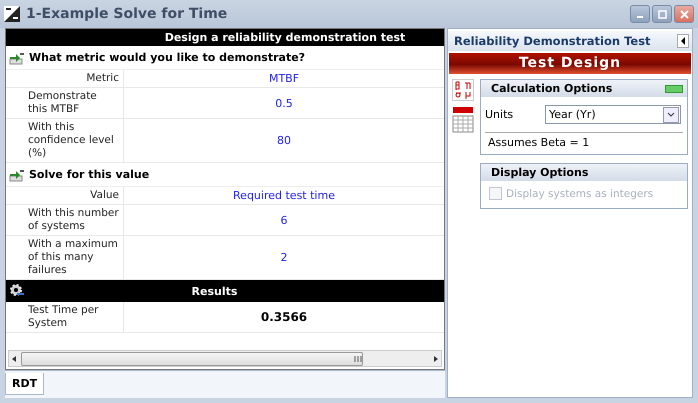  I want to click on rdt-table-icon, so click(463, 120).